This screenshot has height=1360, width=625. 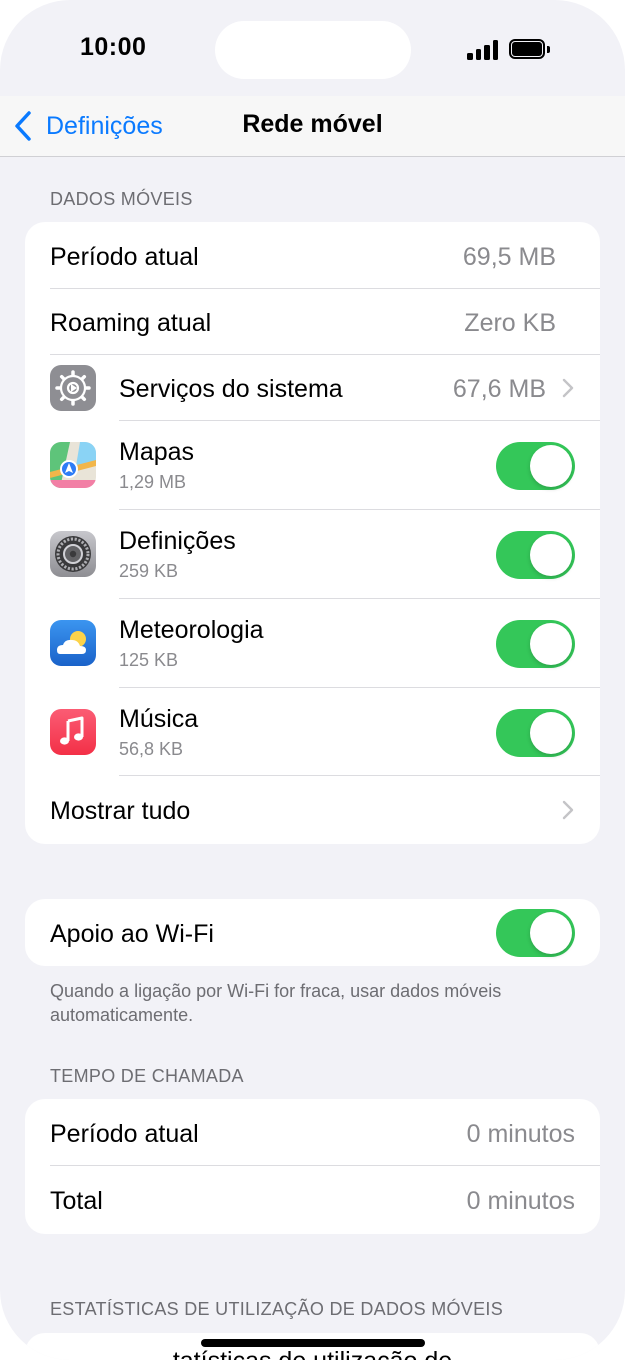 I want to click on settings-toggle, so click(x=535, y=555).